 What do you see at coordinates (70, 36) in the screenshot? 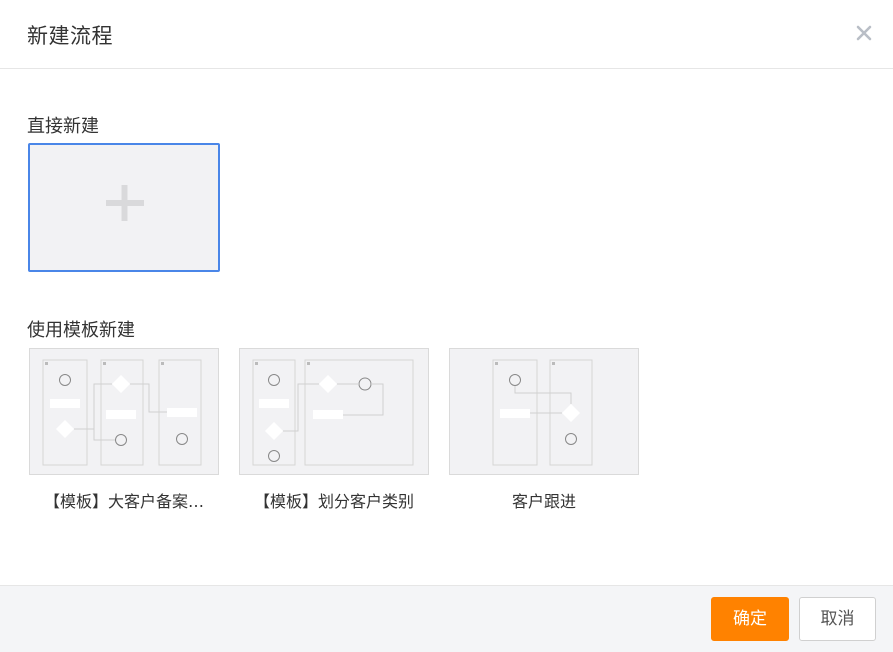
I see `dialog-title: 新建流程` at bounding box center [70, 36].